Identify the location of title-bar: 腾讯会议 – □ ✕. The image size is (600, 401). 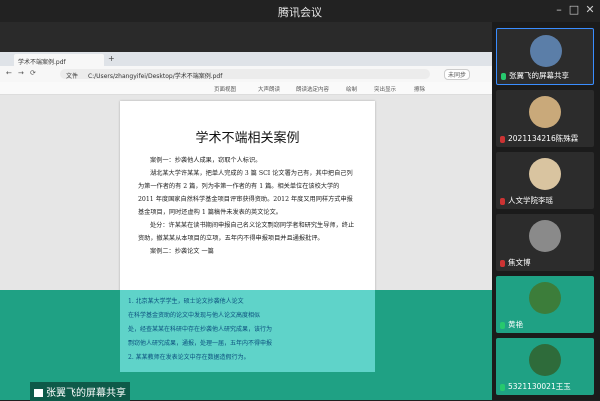
(300, 11).